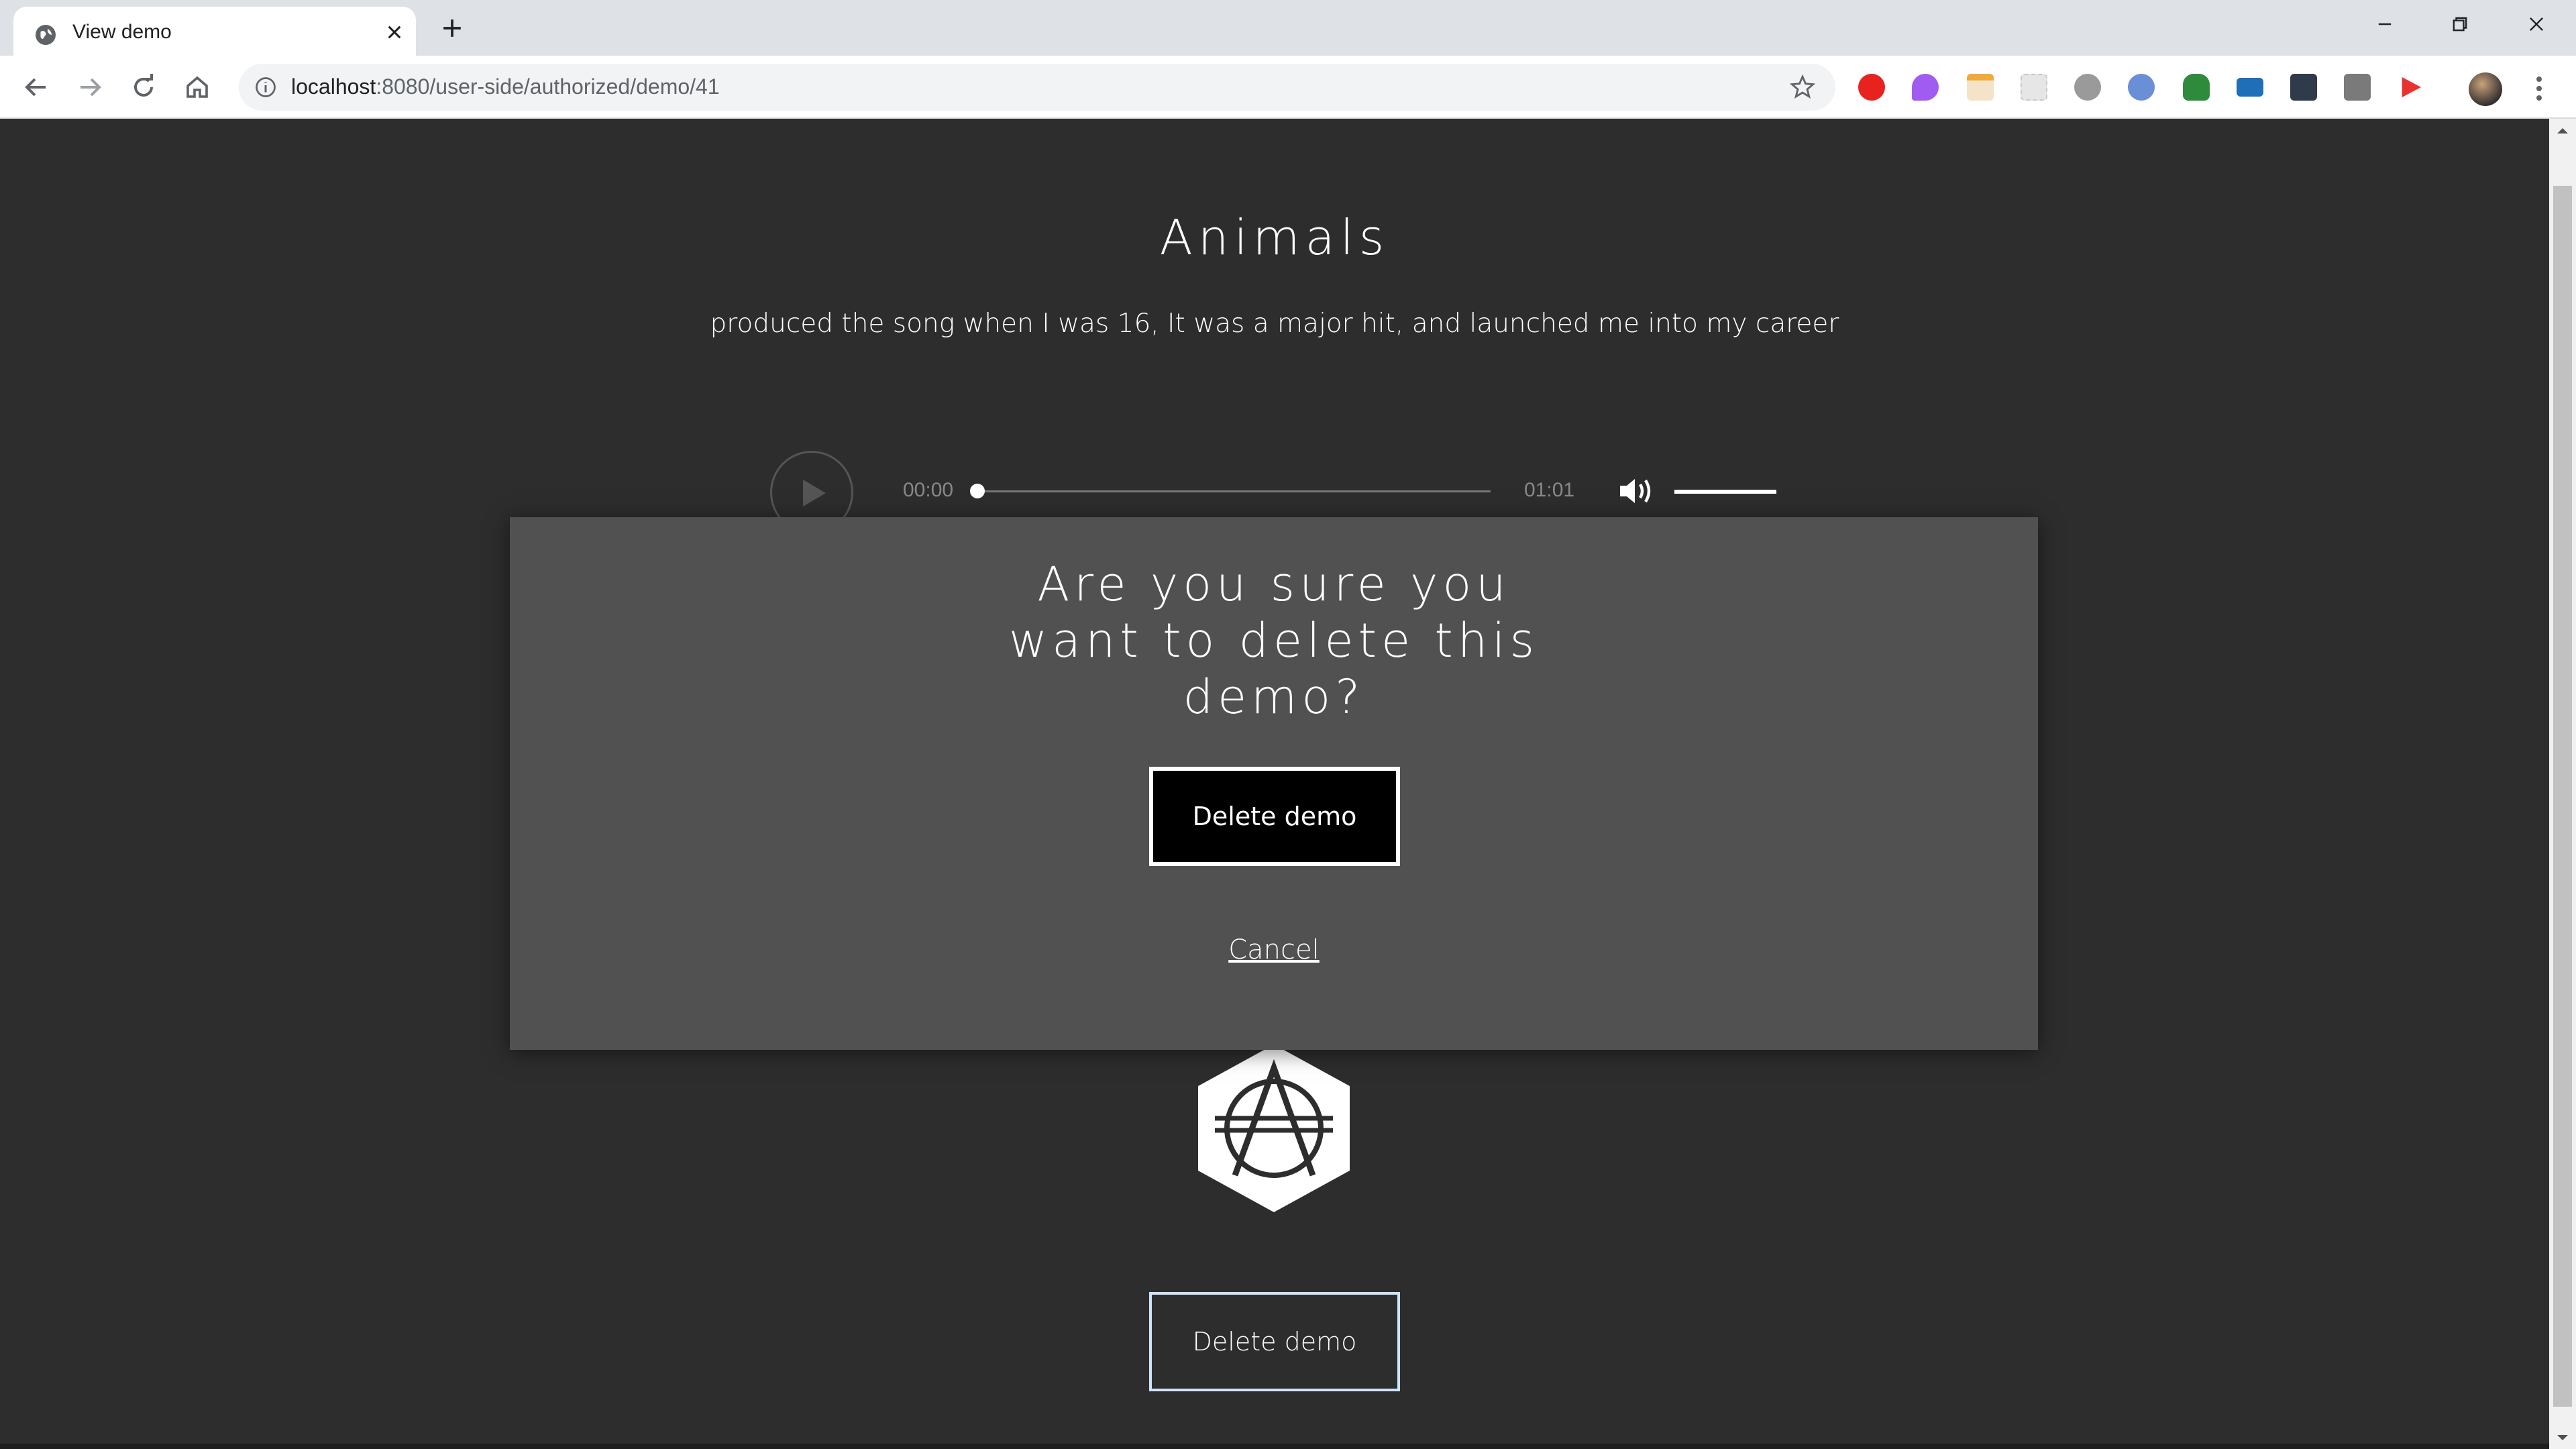  Describe the element at coordinates (2562, 796) in the screenshot. I see `scrollbar-thumb` at that location.